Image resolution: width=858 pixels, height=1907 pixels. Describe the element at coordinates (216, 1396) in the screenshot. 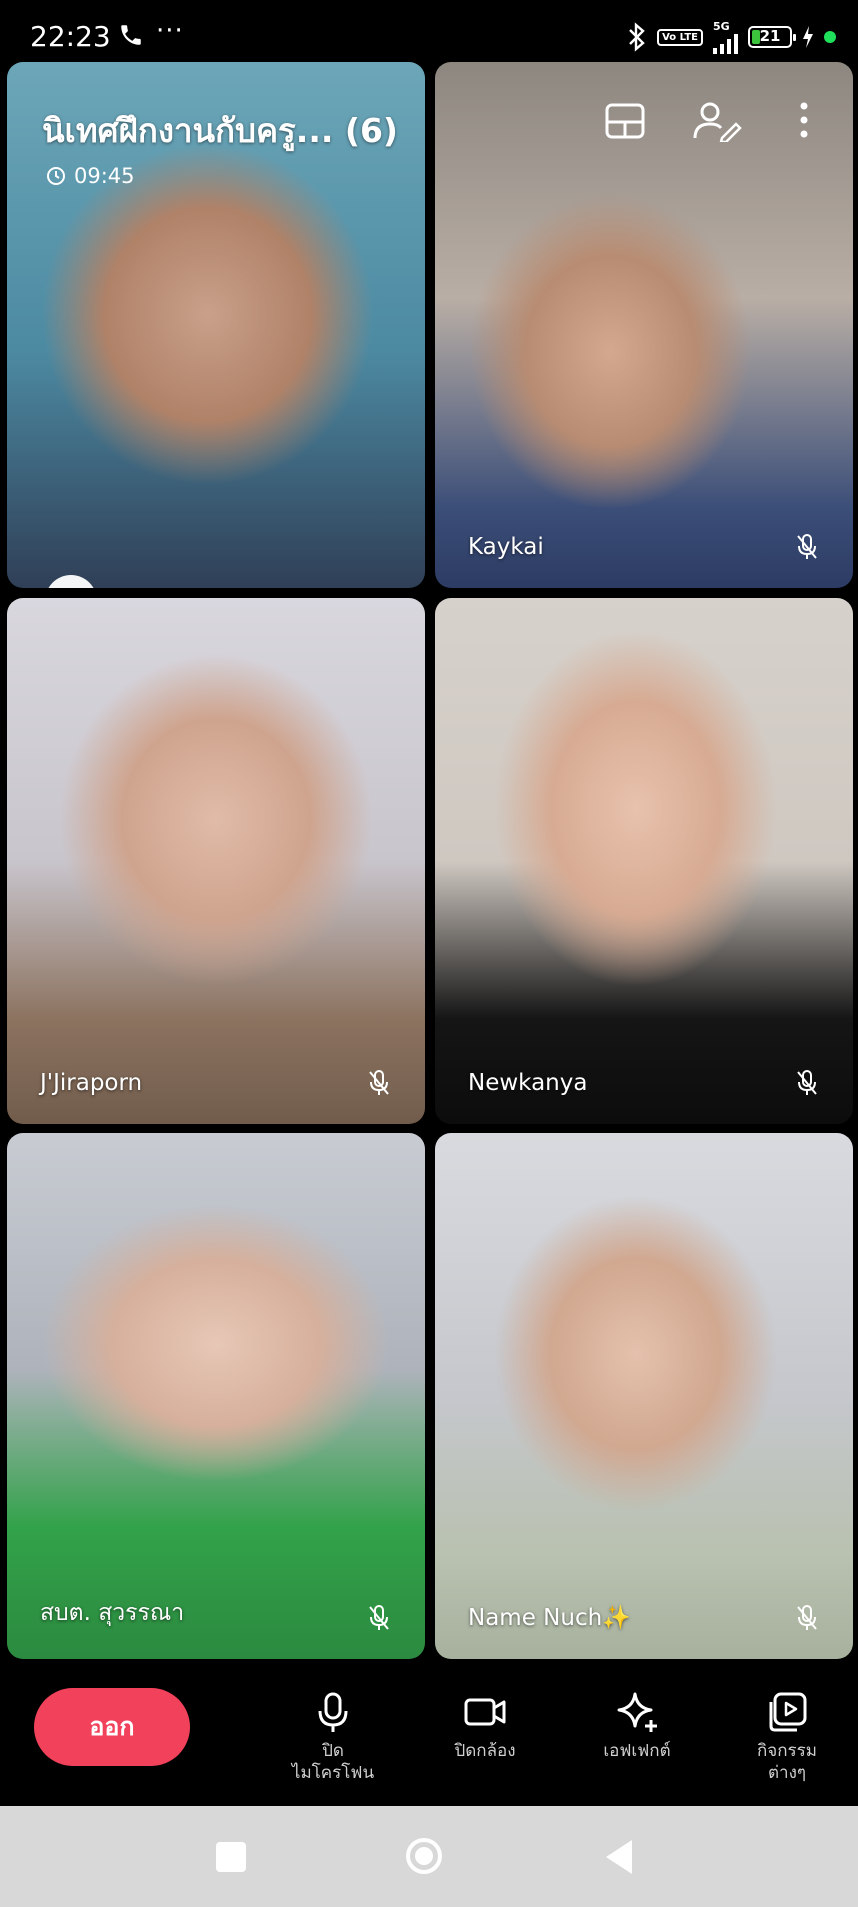

I see `video-tile-participant: สบต. สุวรรณา` at that location.